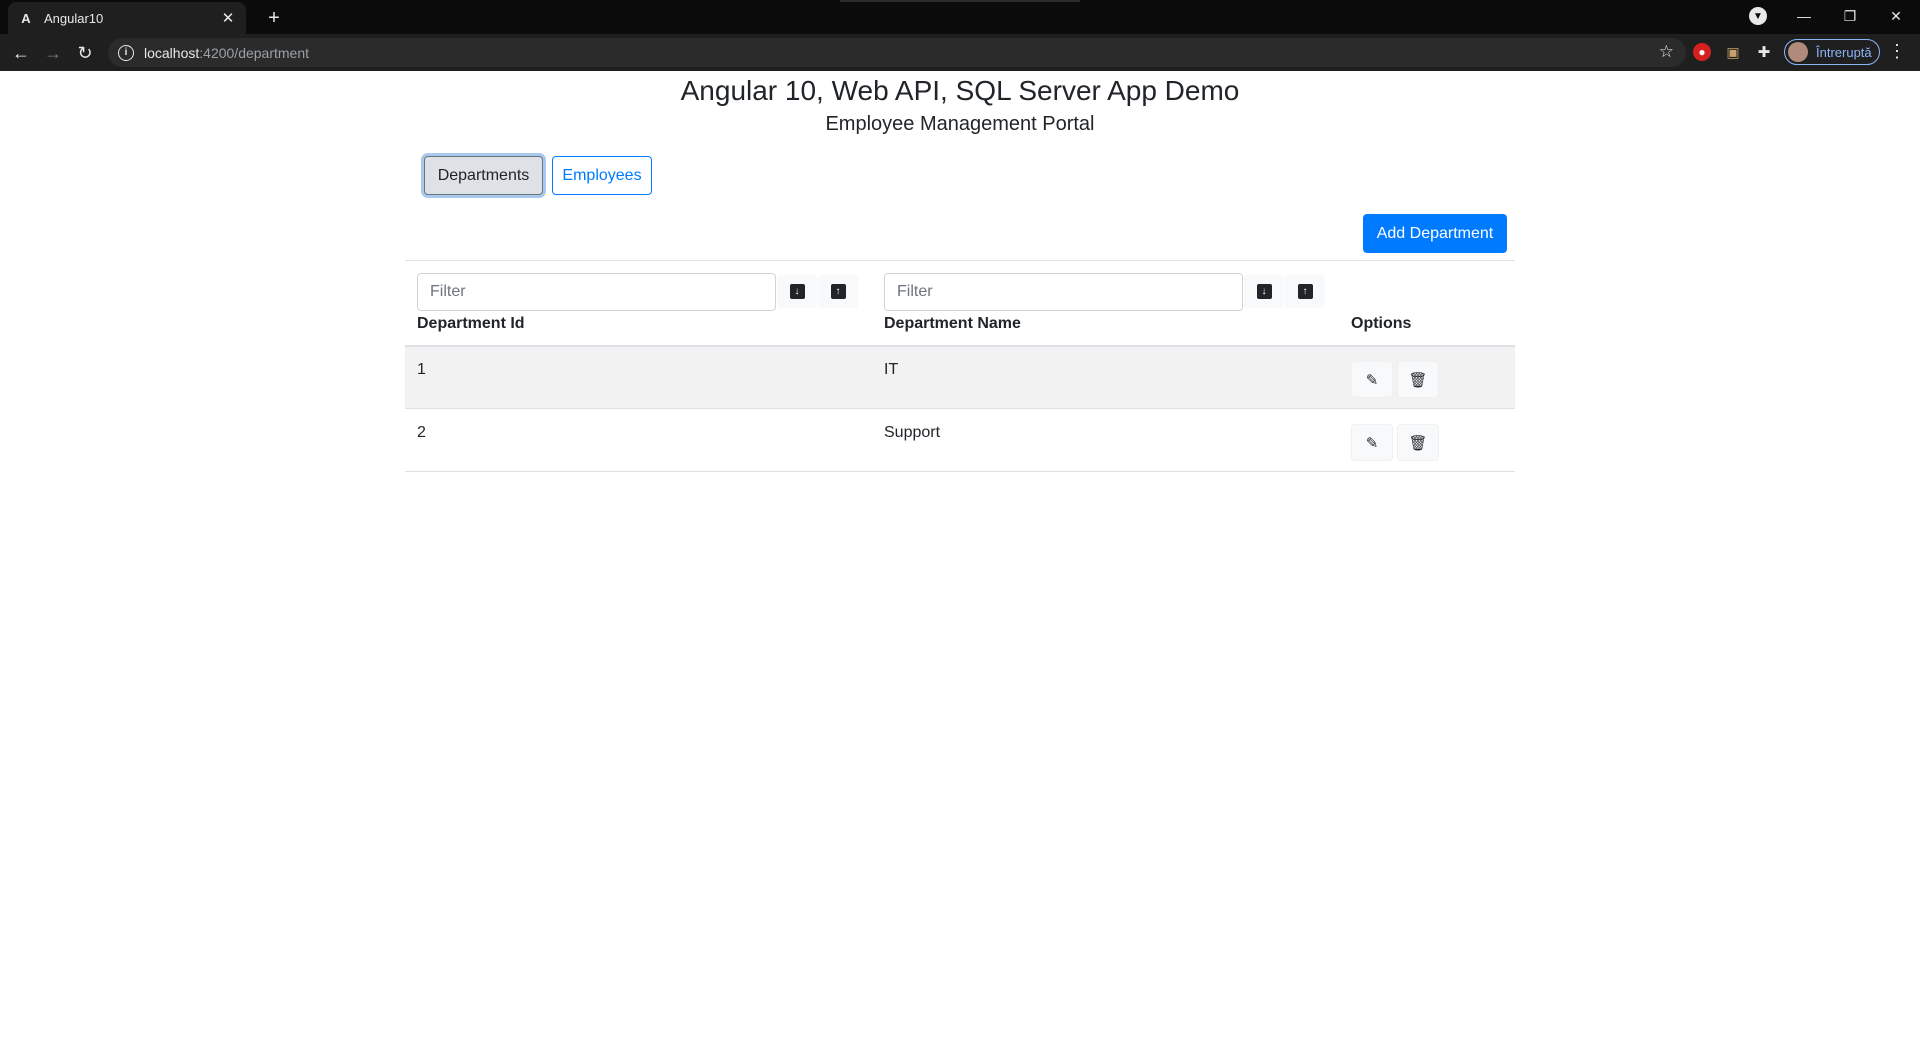 The width and height of the screenshot is (1920, 1048). Describe the element at coordinates (1666, 52) in the screenshot. I see `bookmark-star-icon: ☆` at that location.